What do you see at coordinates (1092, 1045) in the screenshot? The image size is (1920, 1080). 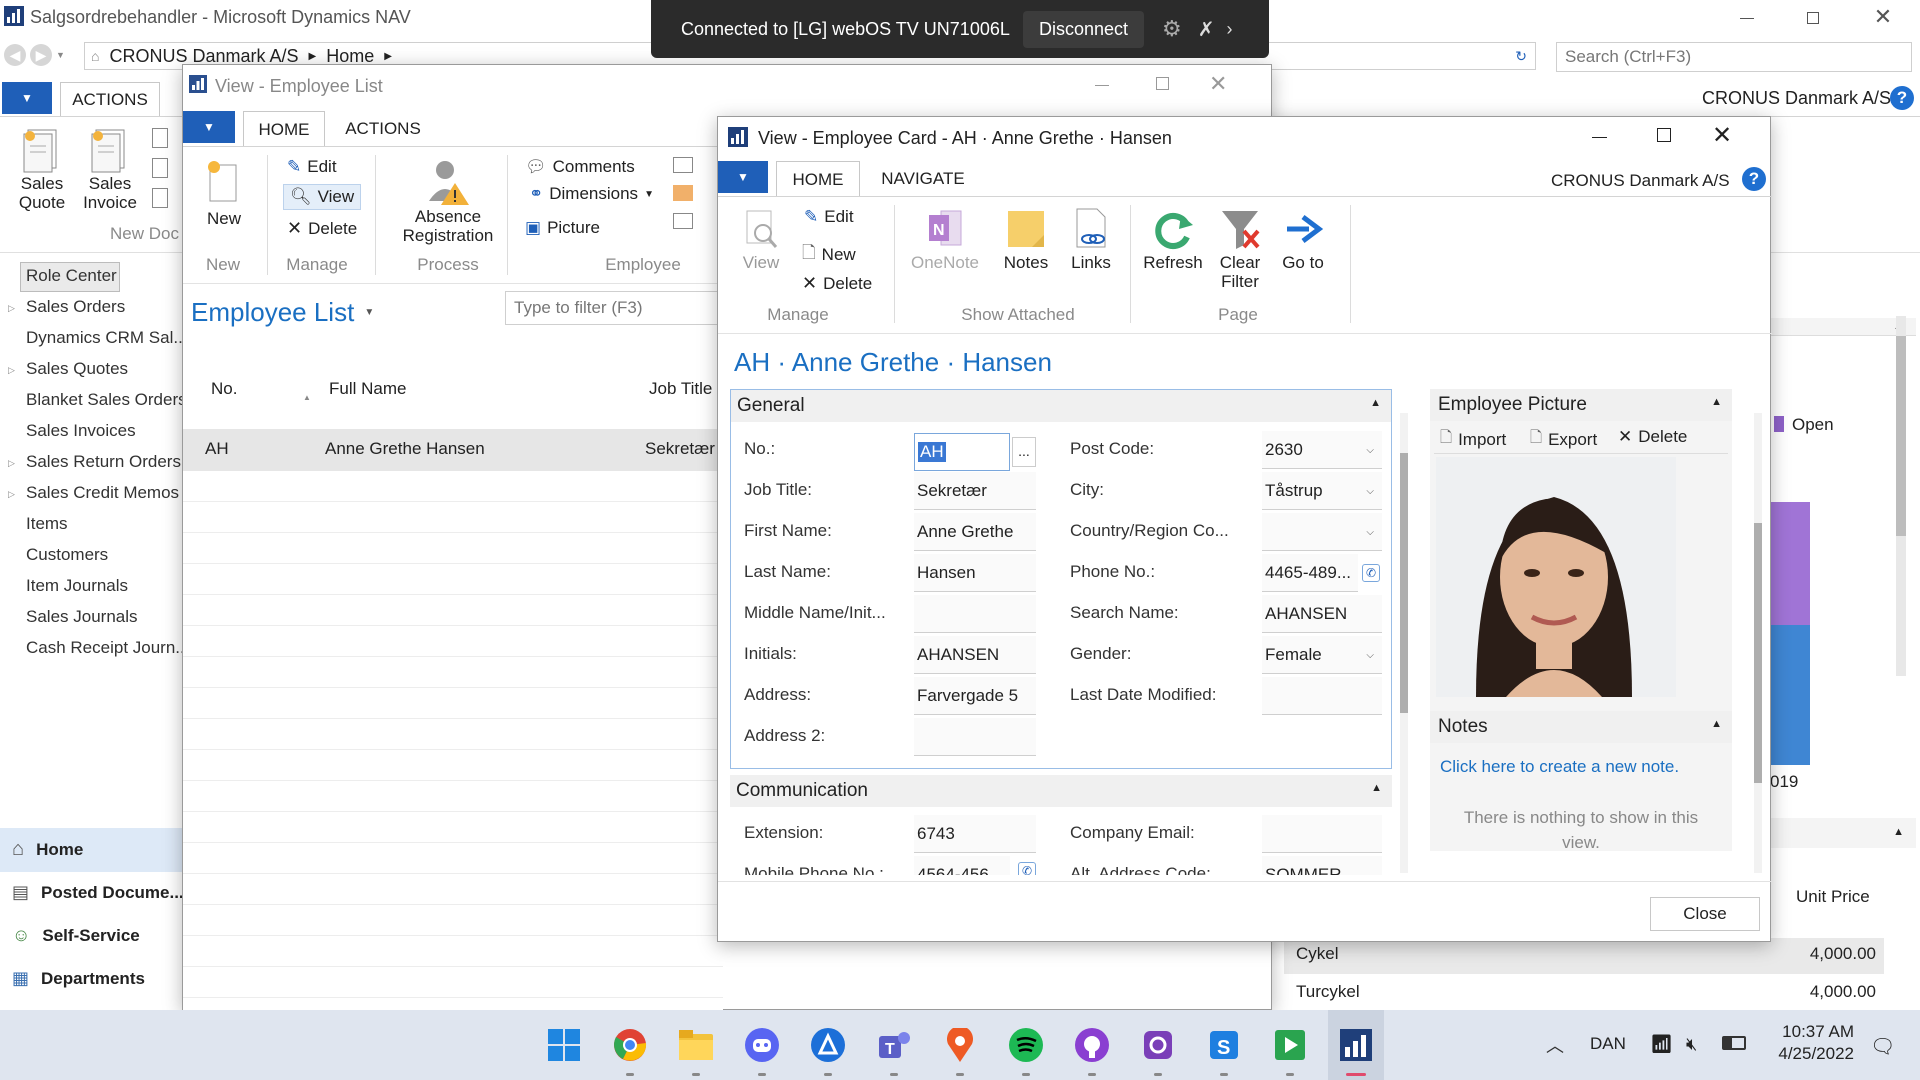 I see `github-taskbar-button` at bounding box center [1092, 1045].